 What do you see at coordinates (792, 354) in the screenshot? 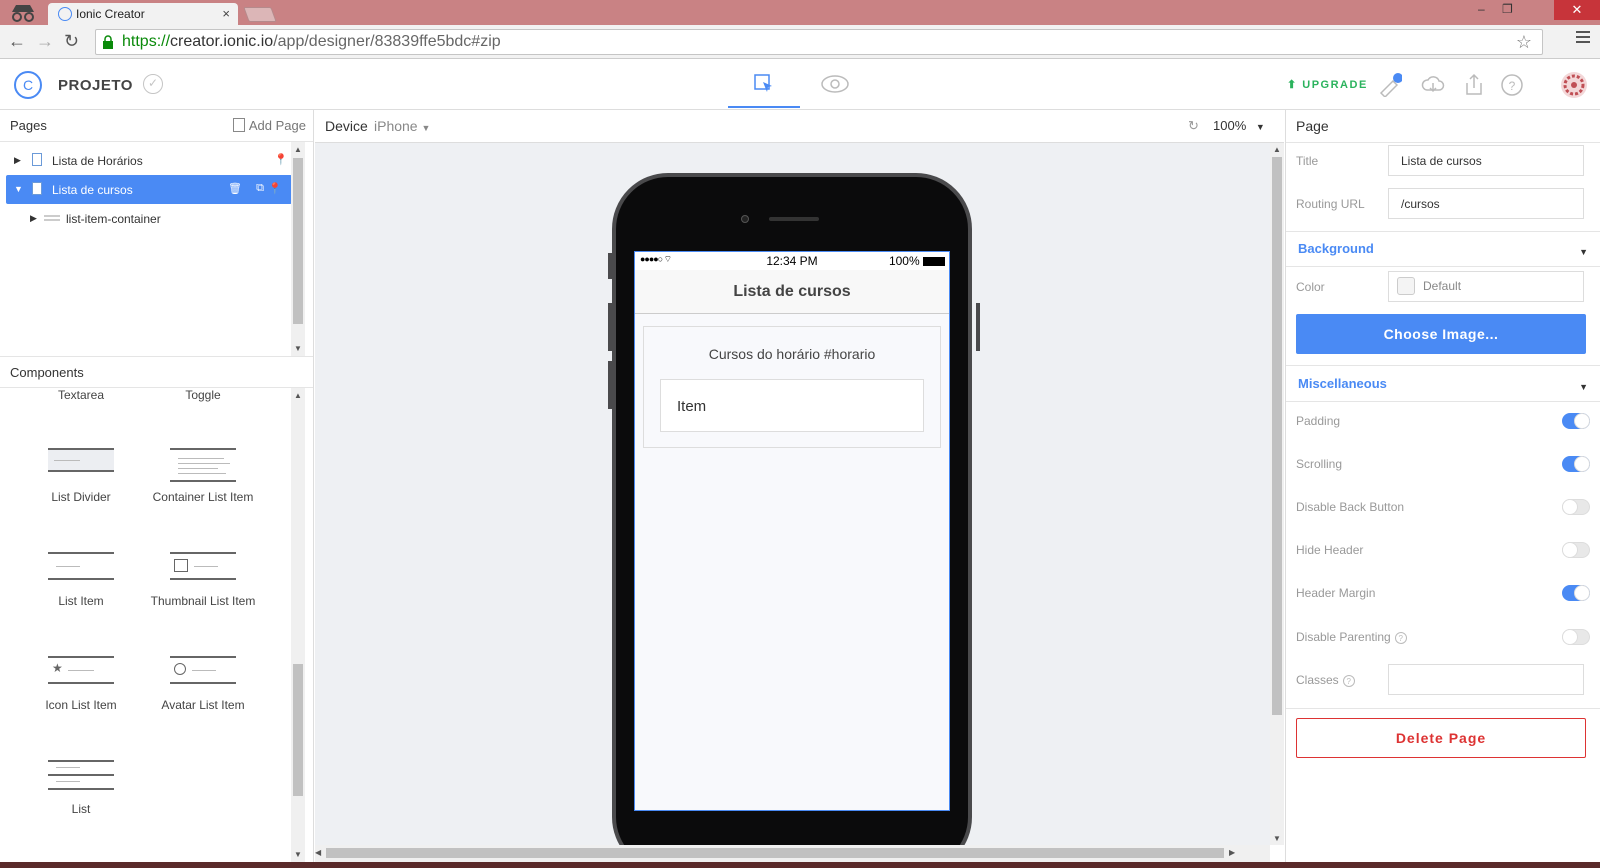
I see `list-title: Cursos do horário #horario` at bounding box center [792, 354].